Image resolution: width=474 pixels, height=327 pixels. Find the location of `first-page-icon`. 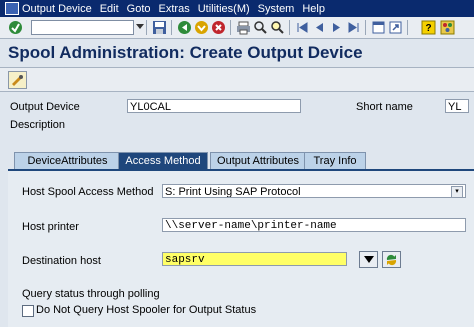

first-page-icon is located at coordinates (302, 27).